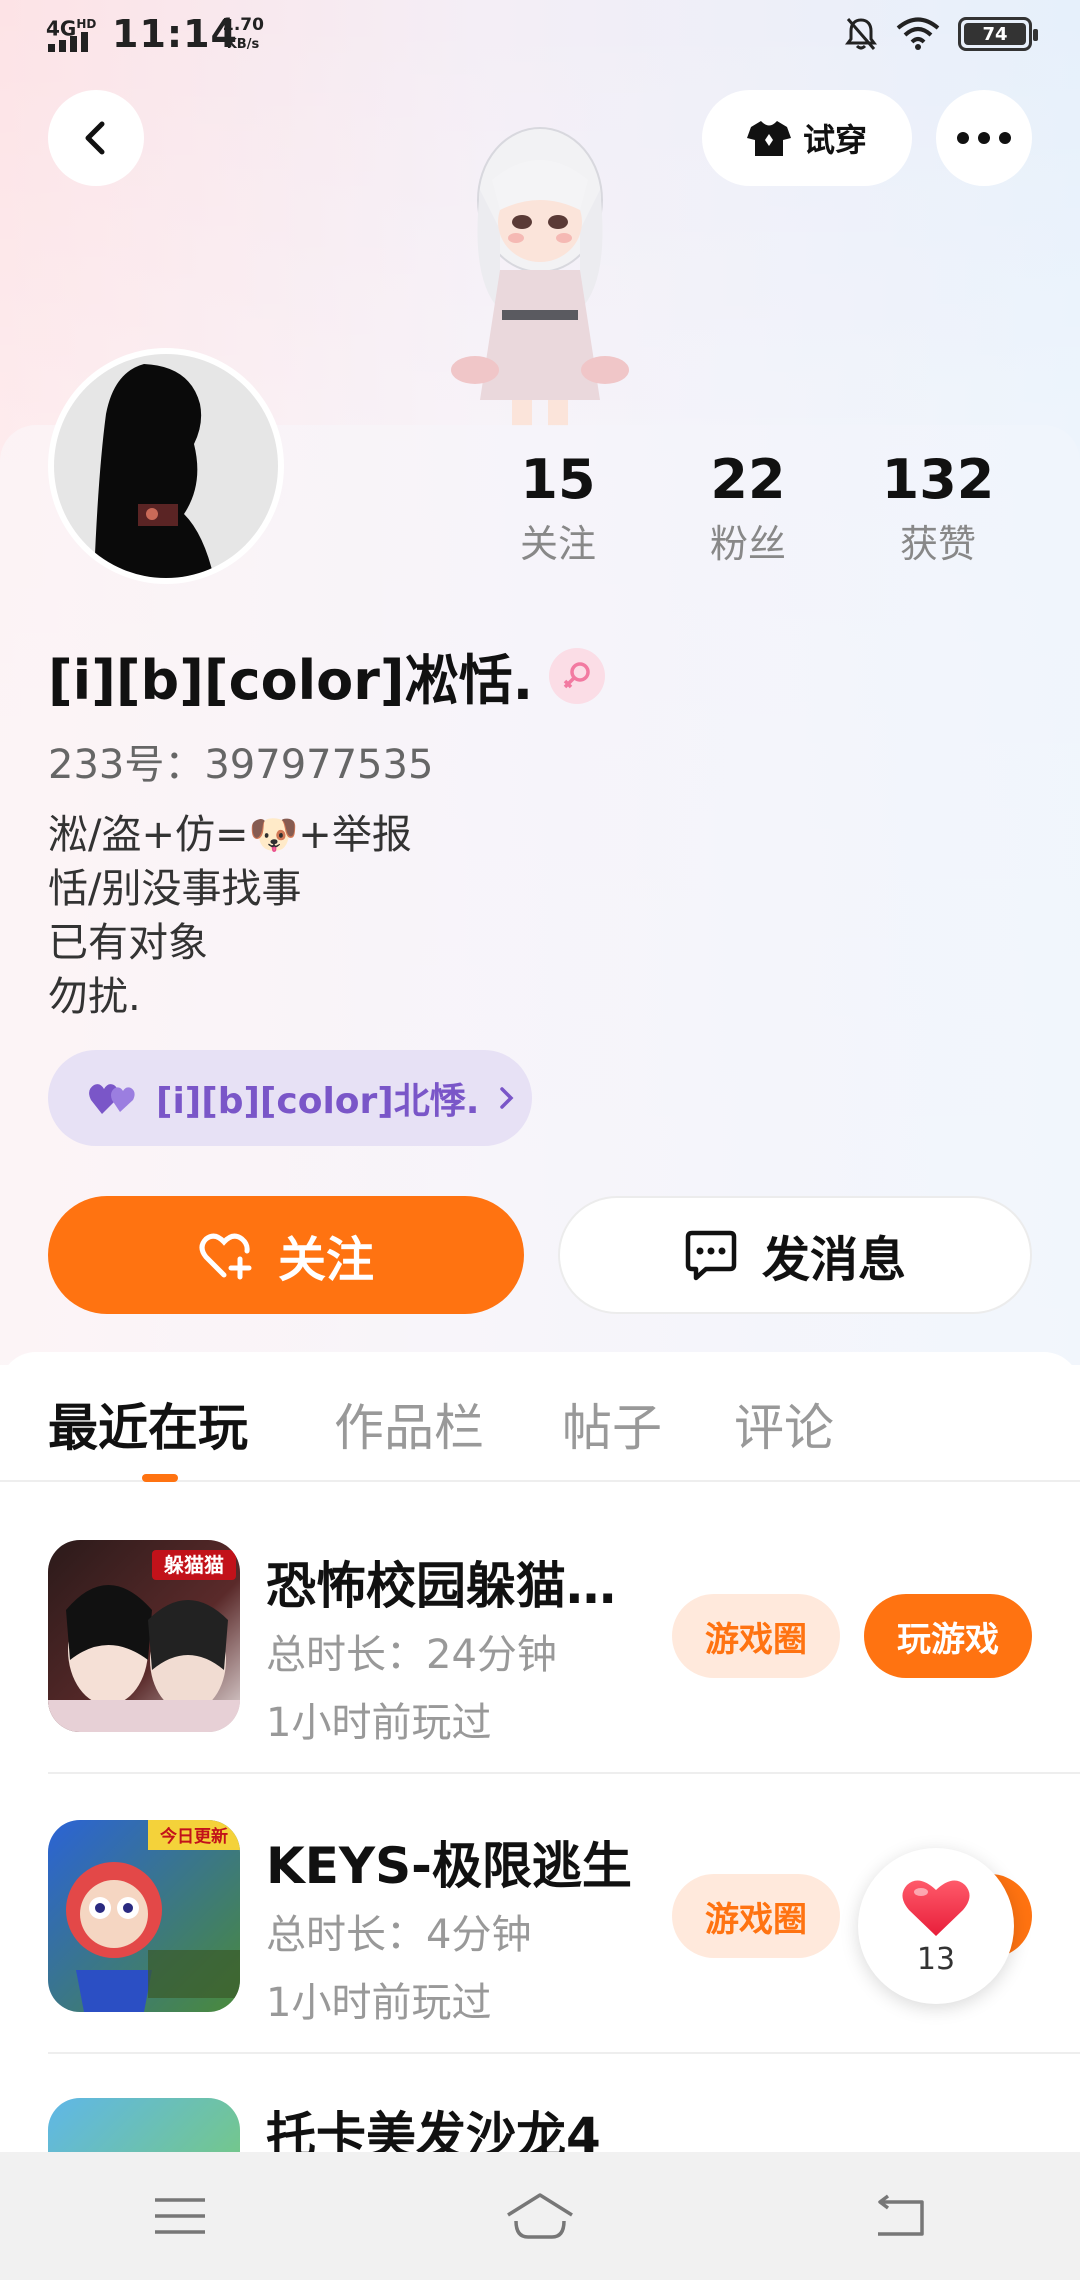 The height and width of the screenshot is (2280, 1080). What do you see at coordinates (998, 34) in the screenshot?
I see `battery-icon: 74` at bounding box center [998, 34].